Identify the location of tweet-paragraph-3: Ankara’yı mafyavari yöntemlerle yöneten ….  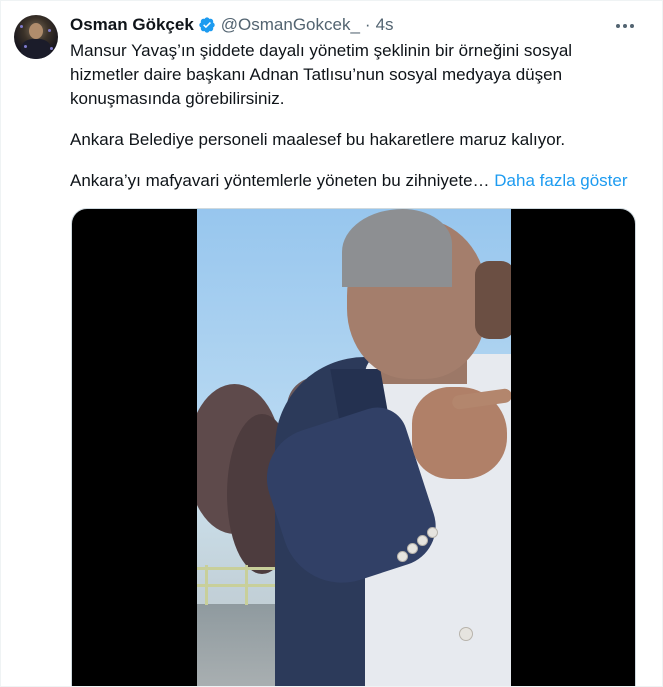
(352, 181).